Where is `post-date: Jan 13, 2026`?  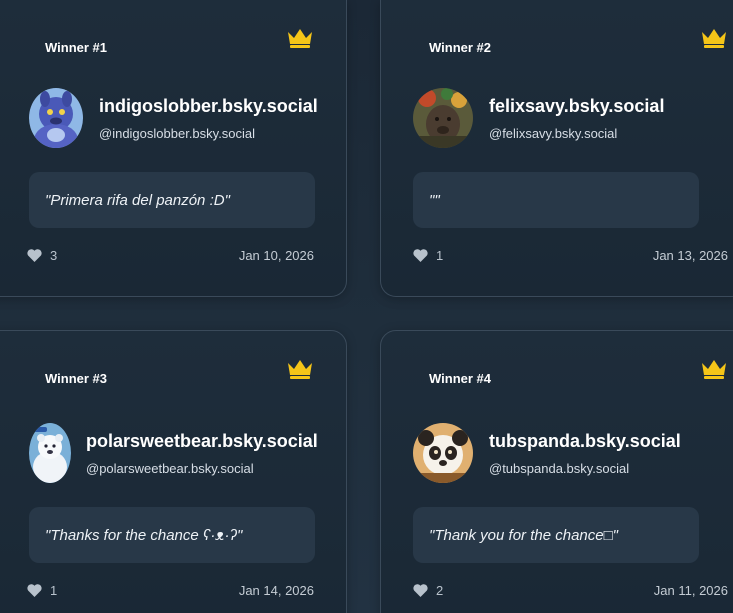
post-date: Jan 13, 2026 is located at coordinates (690, 255).